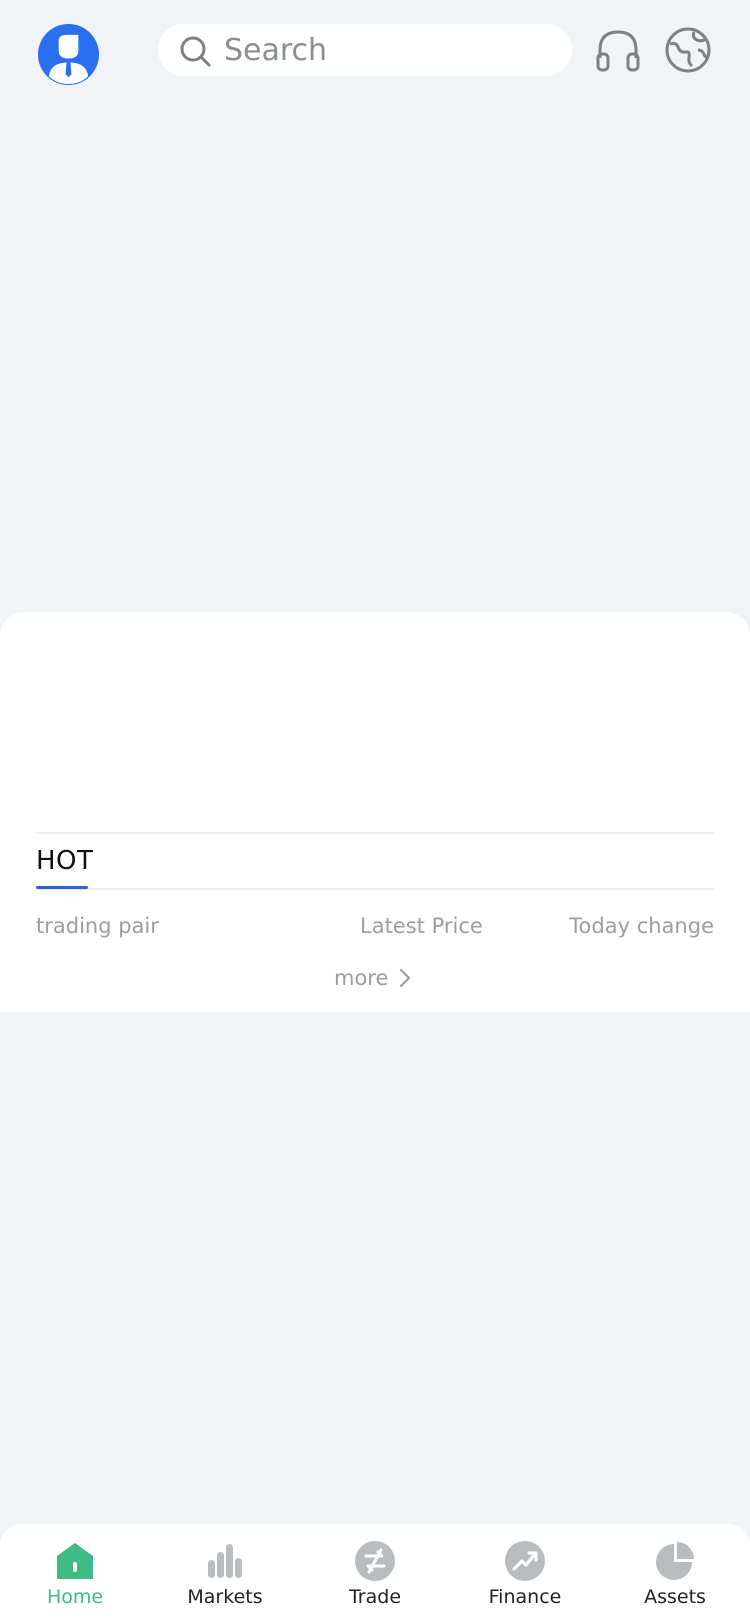 The image size is (750, 1624). I want to click on top-bar, so click(375, 50).